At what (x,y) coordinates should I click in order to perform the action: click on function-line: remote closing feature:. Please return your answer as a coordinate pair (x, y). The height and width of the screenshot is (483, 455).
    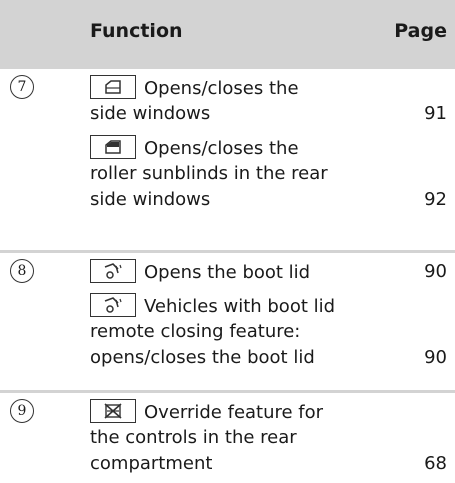
    Looking at the image, I should click on (195, 331).